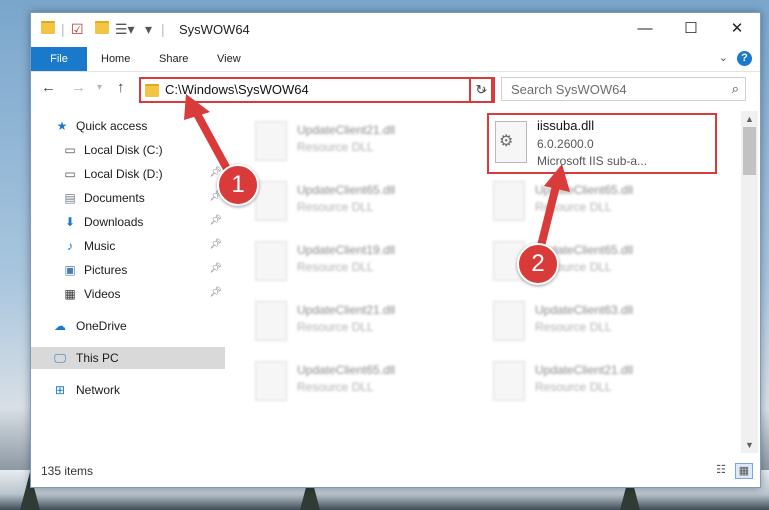  Describe the element at coordinates (238, 185) in the screenshot. I see `step-1-callout: 1` at that location.